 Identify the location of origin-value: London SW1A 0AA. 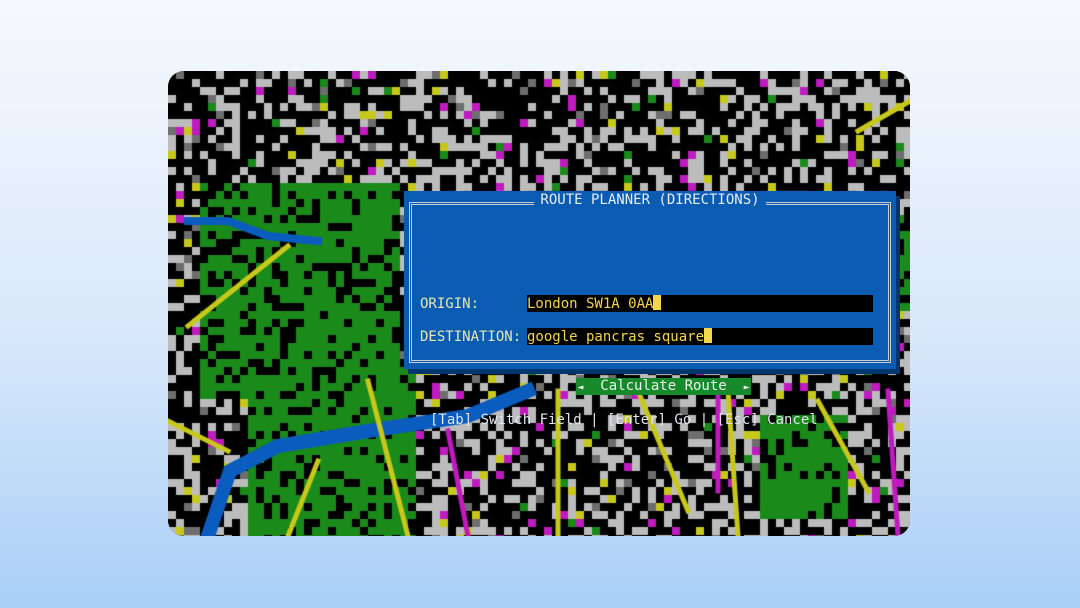
(590, 304).